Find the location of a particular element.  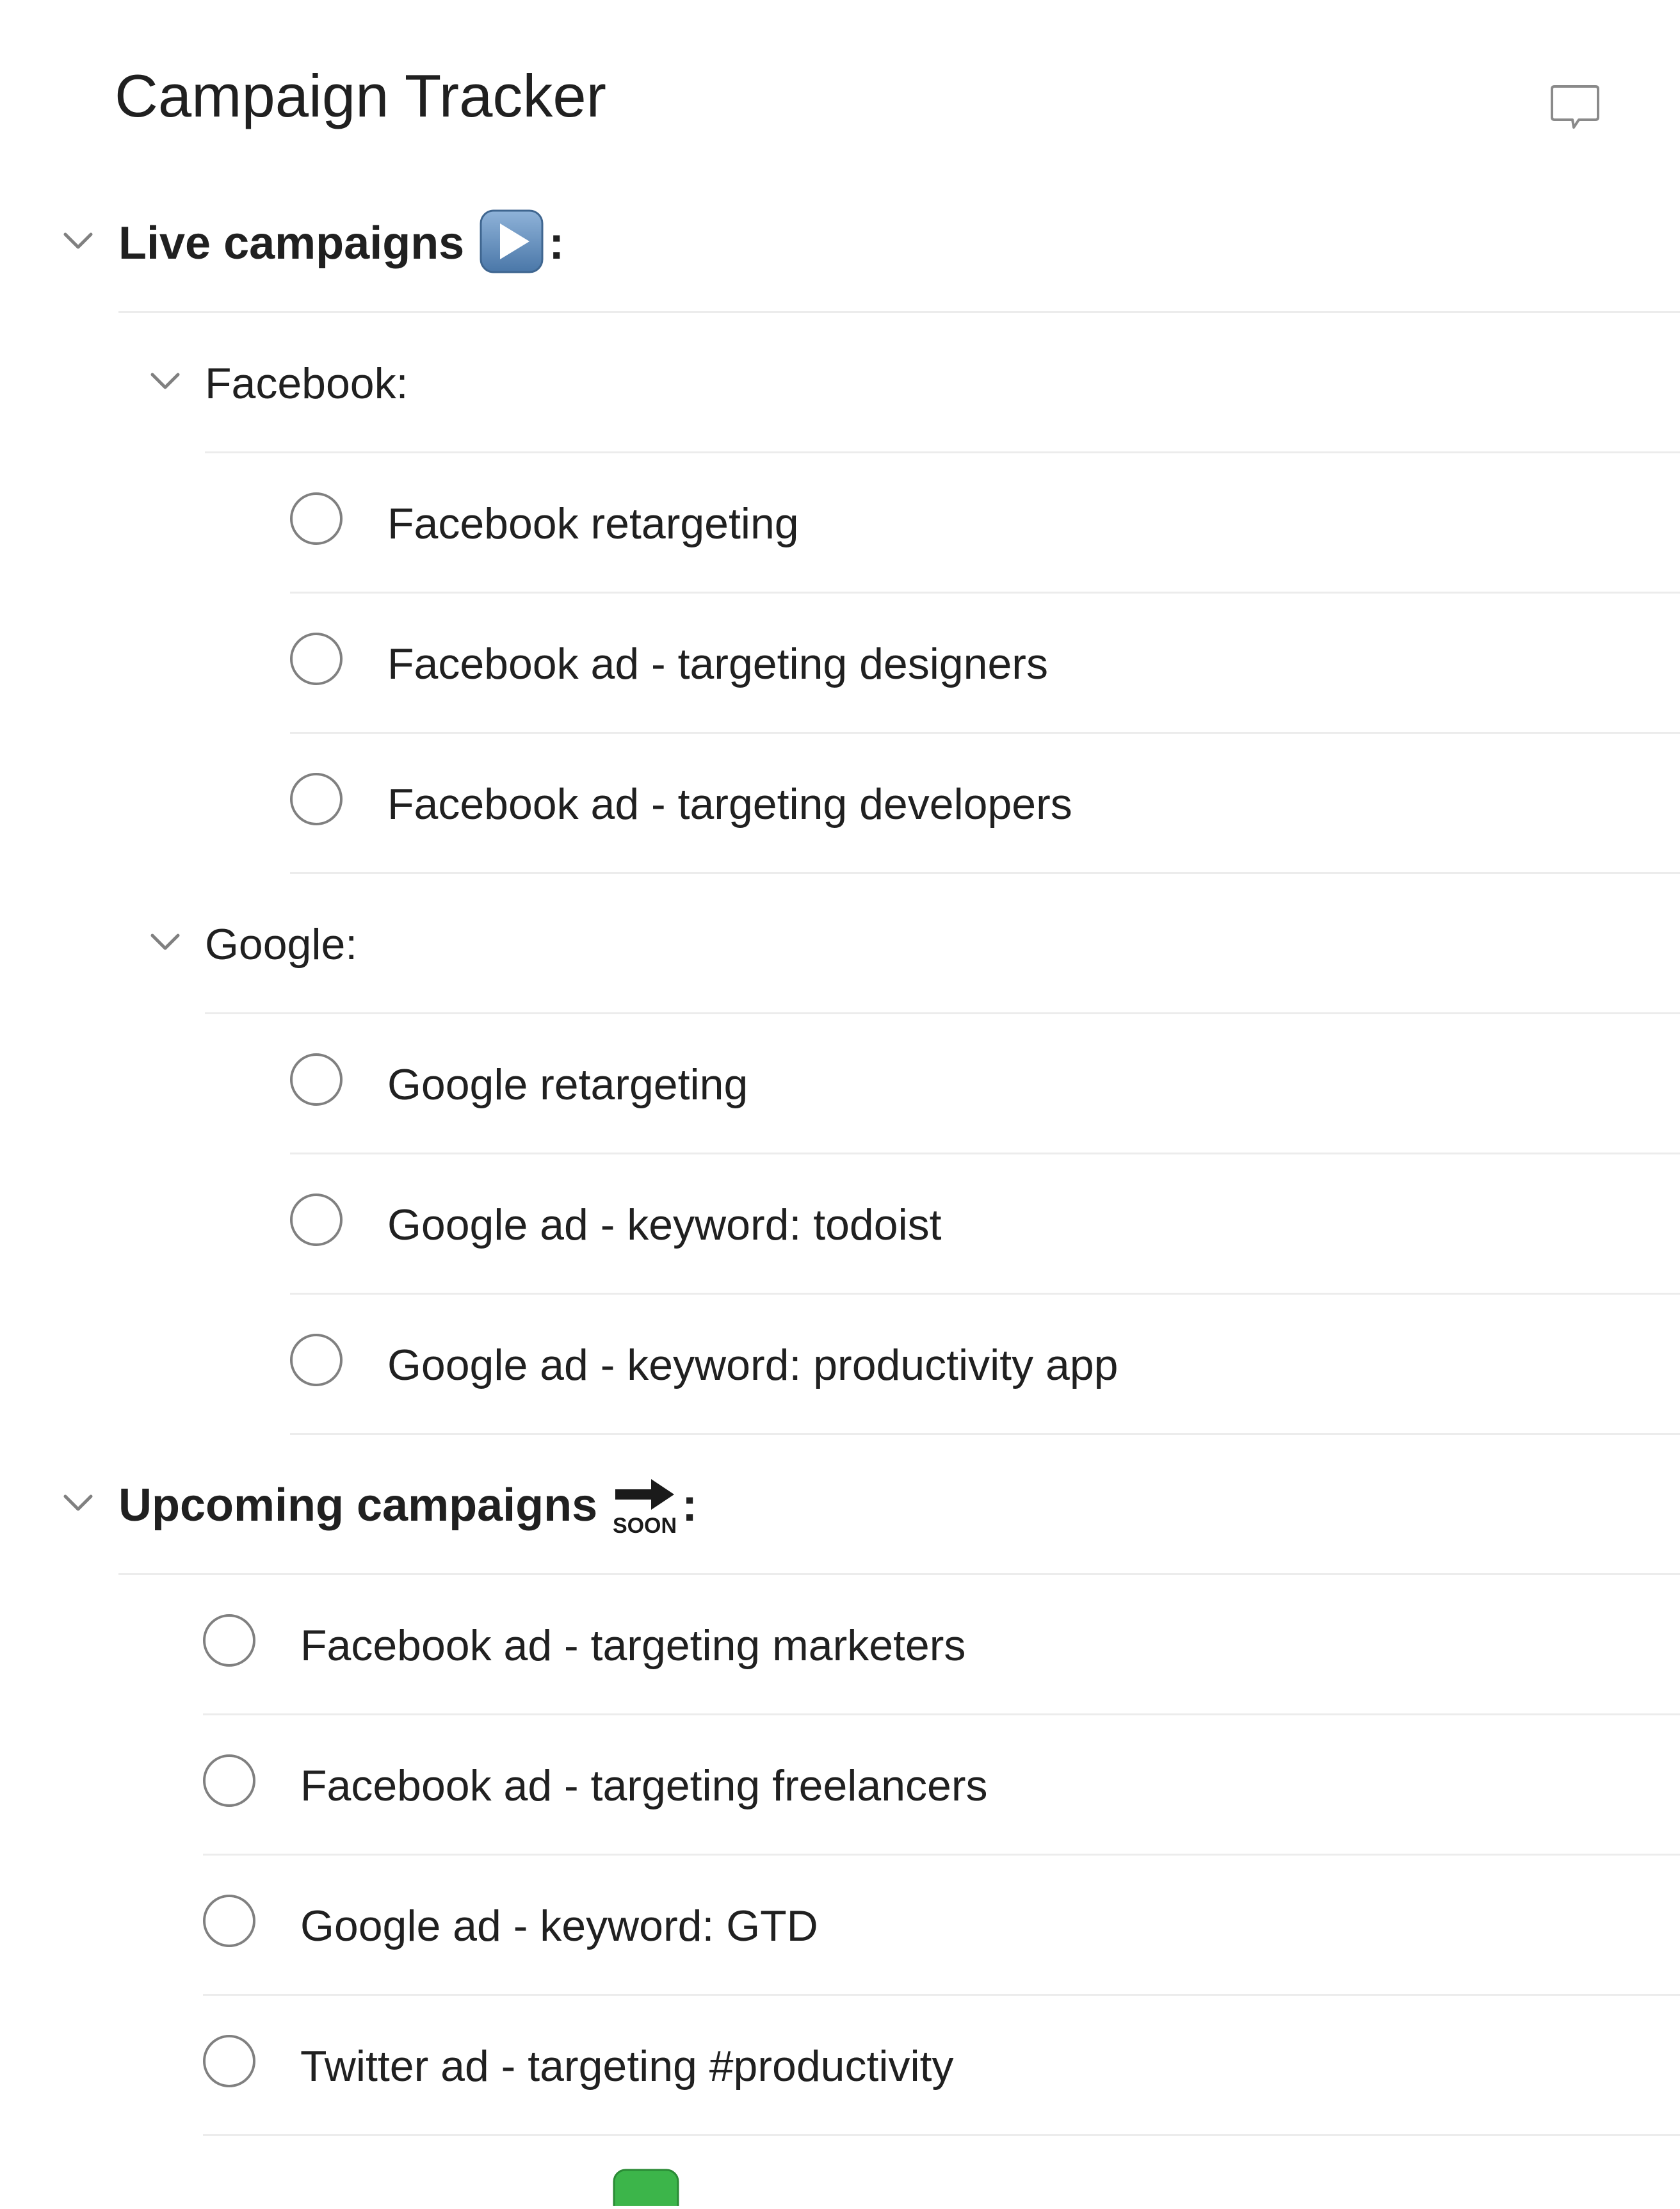

page-title: Campaign Tracker is located at coordinates (361, 95).